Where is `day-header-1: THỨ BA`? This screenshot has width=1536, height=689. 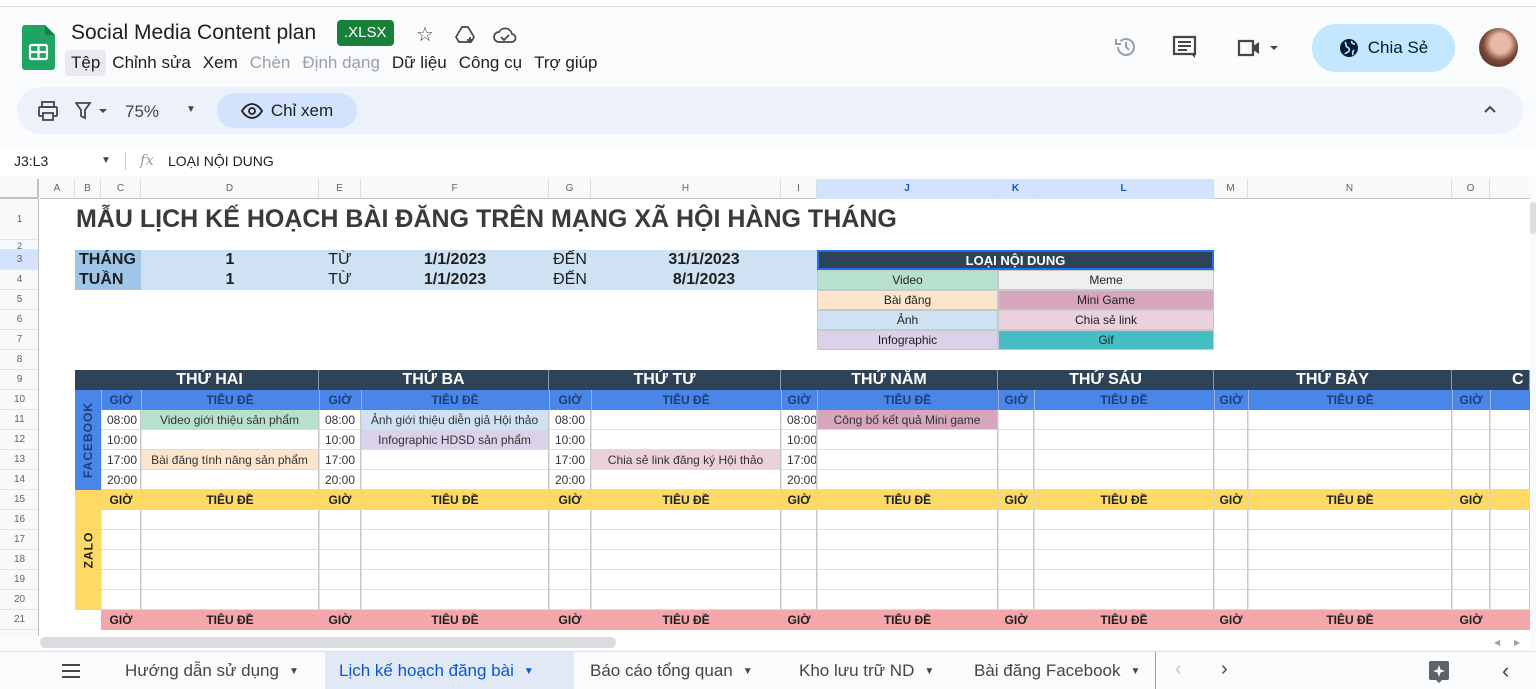
day-header-1: THỨ BA is located at coordinates (434, 380).